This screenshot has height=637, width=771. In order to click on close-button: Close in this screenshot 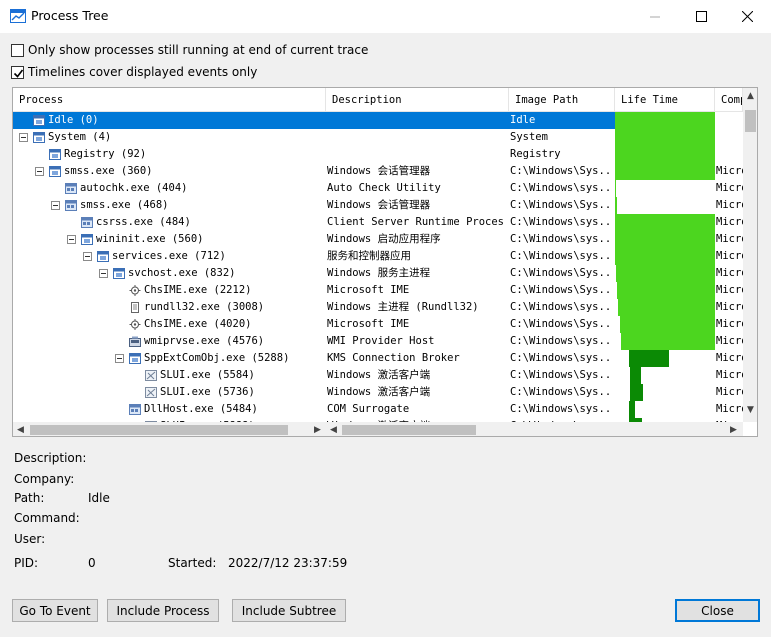, I will do `click(717, 610)`.